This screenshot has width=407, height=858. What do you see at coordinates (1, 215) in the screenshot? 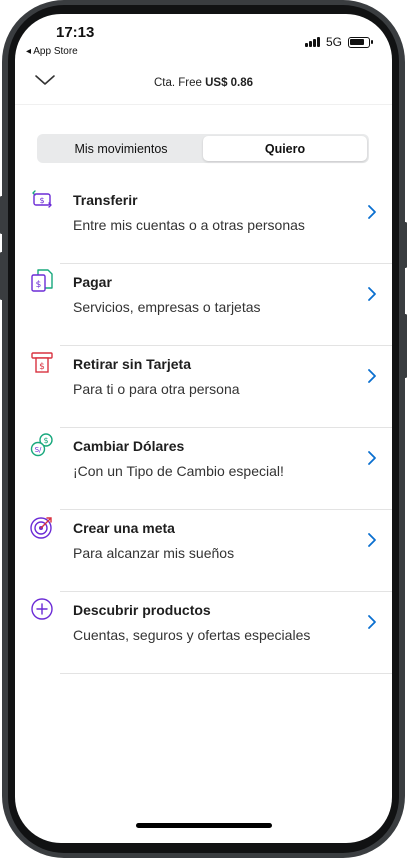
I see `side-button-left` at bounding box center [1, 215].